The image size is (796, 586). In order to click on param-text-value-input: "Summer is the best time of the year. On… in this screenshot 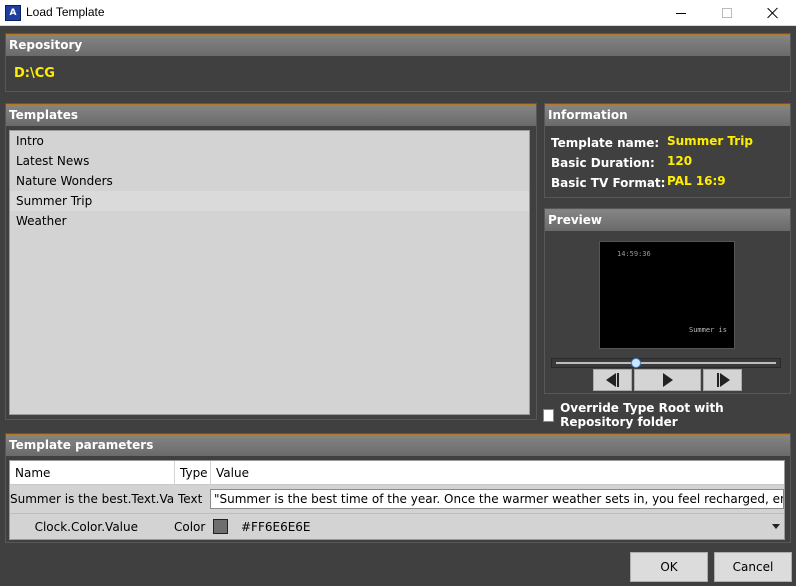, I will do `click(497, 499)`.